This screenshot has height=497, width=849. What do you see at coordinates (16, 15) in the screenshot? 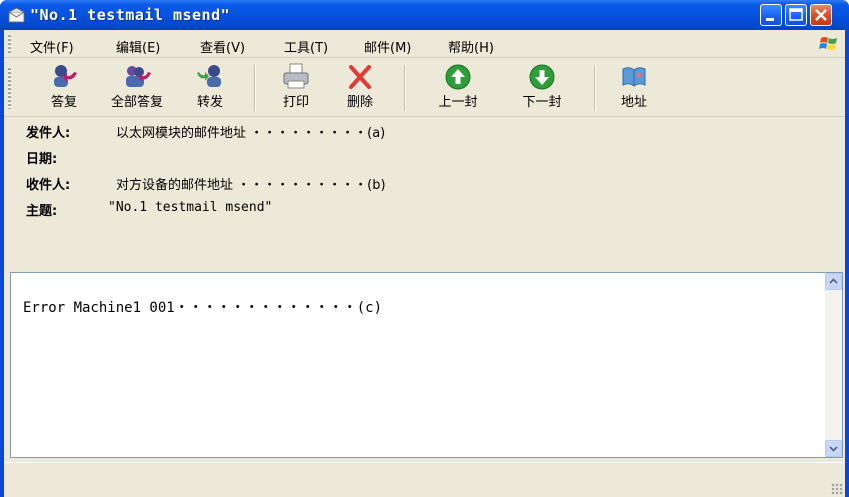
I see `mail-icon` at bounding box center [16, 15].